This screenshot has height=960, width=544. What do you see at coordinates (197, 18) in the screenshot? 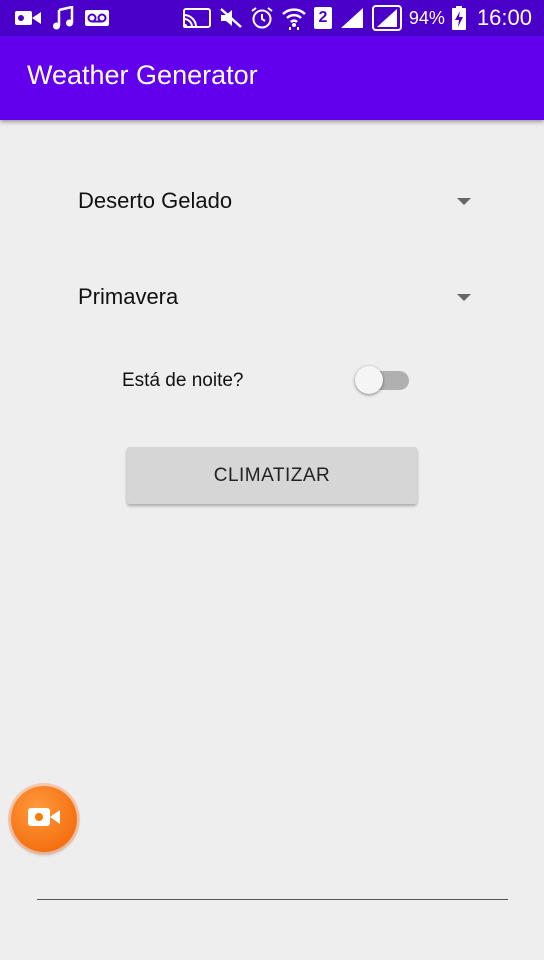
I see `cast-icon` at bounding box center [197, 18].